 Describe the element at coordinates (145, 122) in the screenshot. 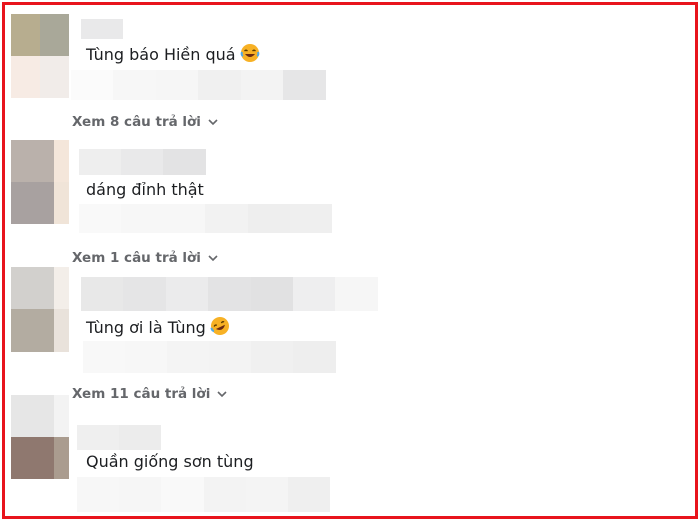

I see `view-replies-link: Xem 8 câu trả lời` at that location.